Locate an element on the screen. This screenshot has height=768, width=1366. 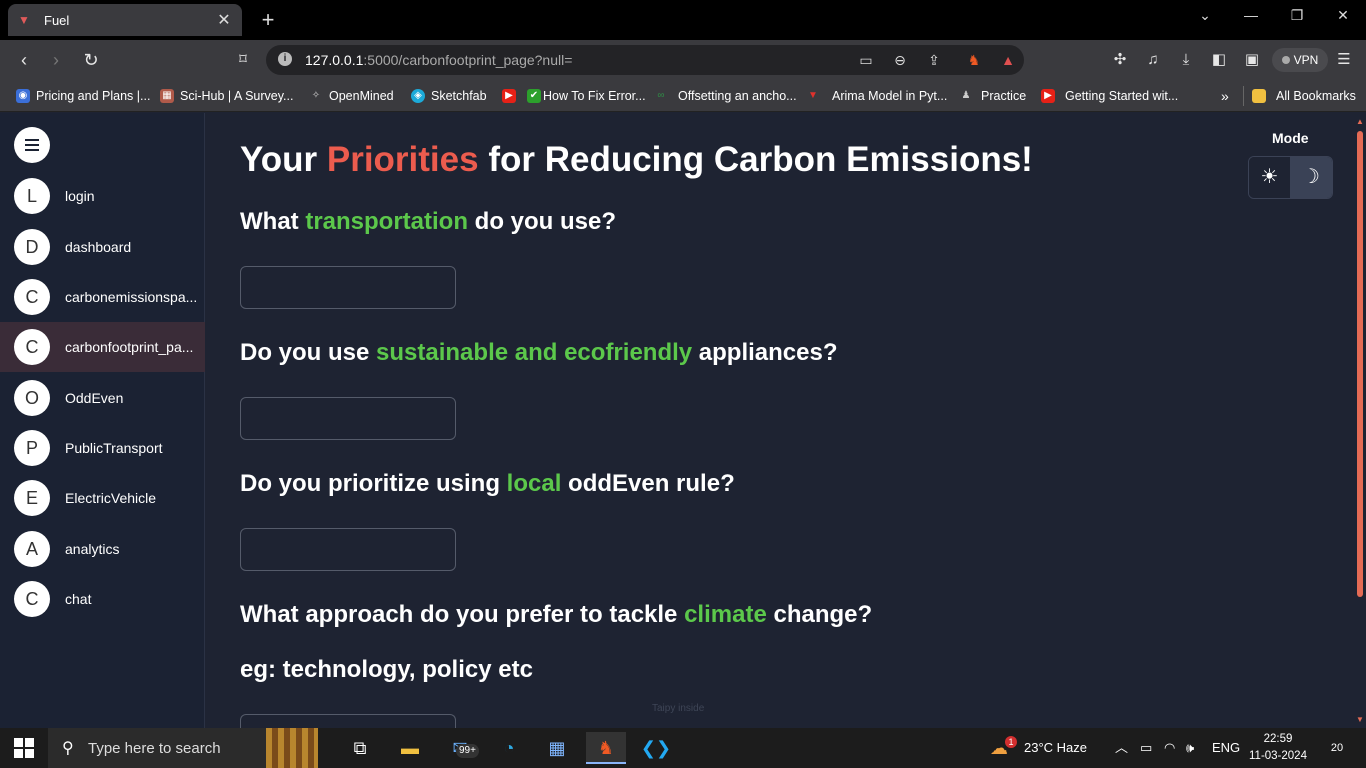
bookmark-icon: ⌑ is located at coordinates (243, 60).